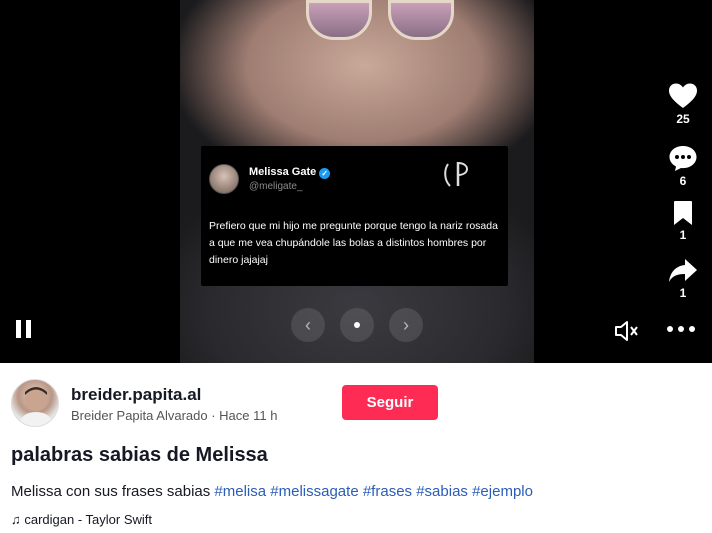 The height and width of the screenshot is (533, 712). I want to click on verified-icon: ✓, so click(325, 173).